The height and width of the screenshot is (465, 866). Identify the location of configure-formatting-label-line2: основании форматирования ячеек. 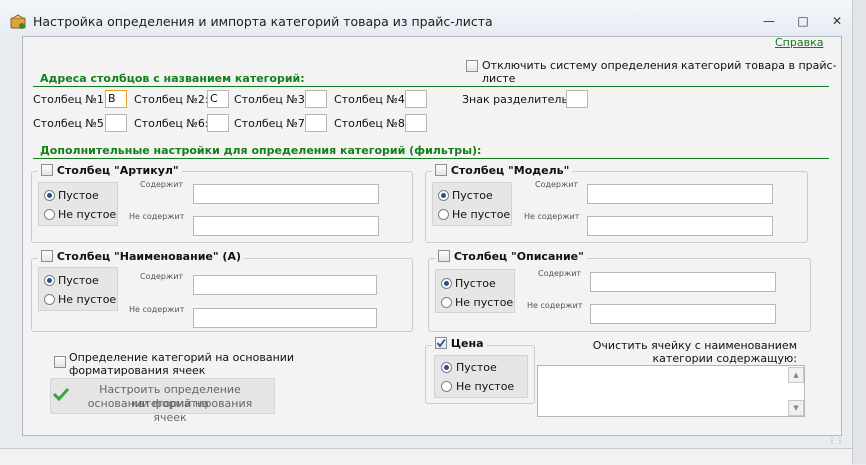
(170, 410).